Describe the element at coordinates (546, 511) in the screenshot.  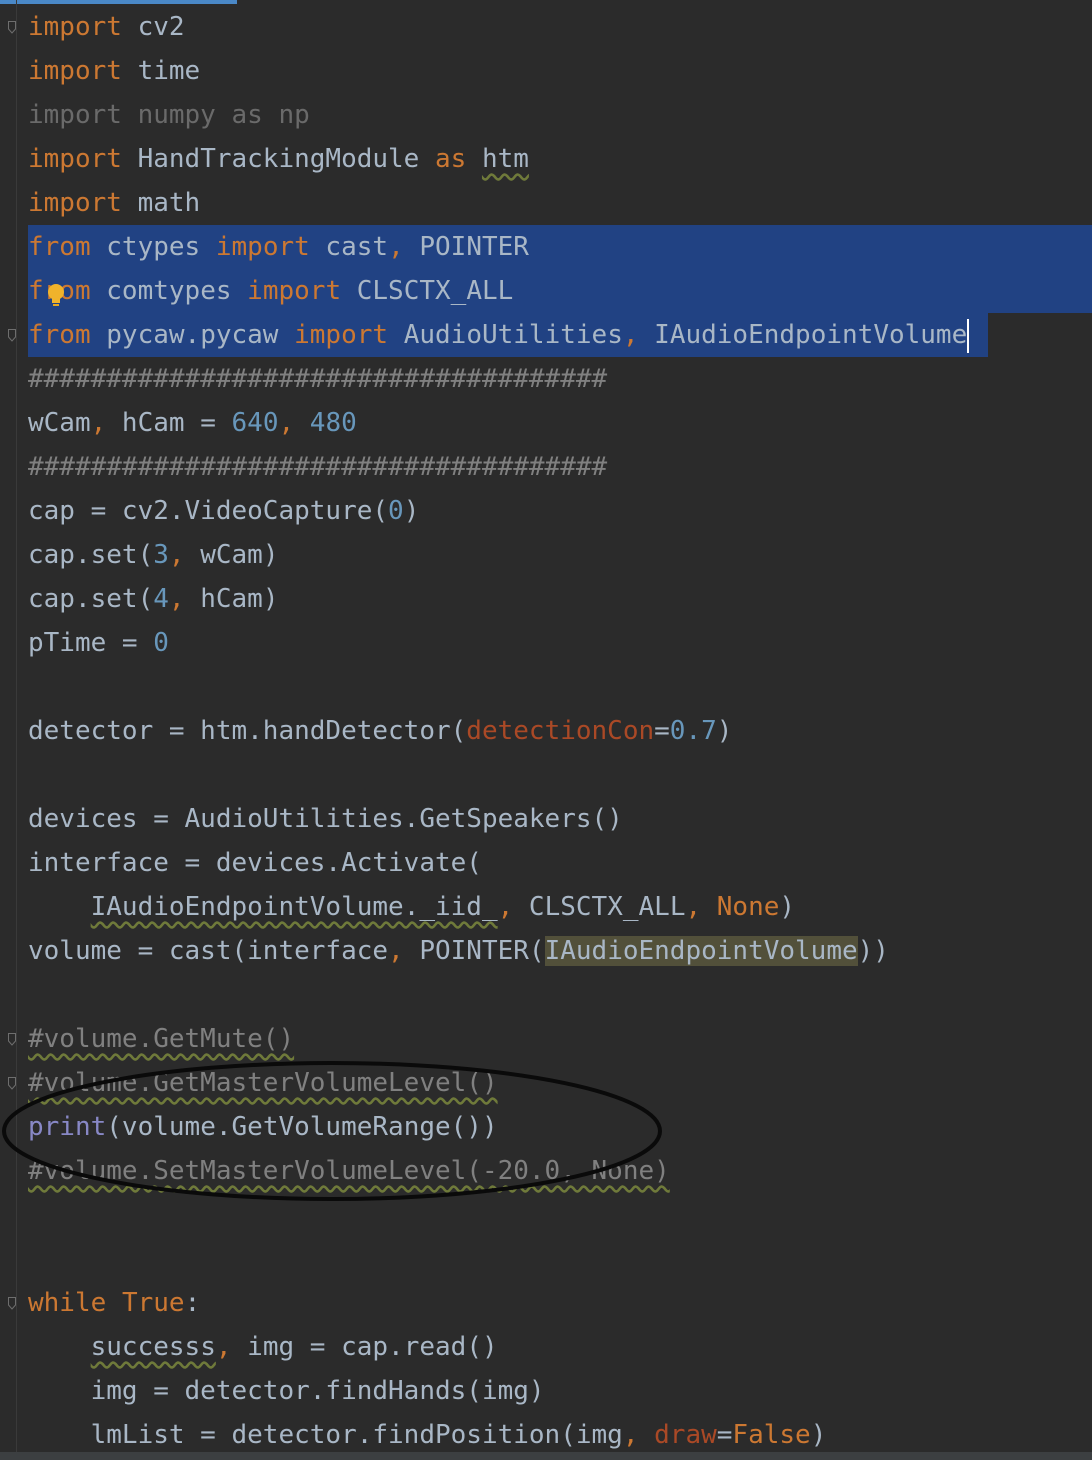
I see `code-line: cap = cv2.VideoCapture(0)` at that location.